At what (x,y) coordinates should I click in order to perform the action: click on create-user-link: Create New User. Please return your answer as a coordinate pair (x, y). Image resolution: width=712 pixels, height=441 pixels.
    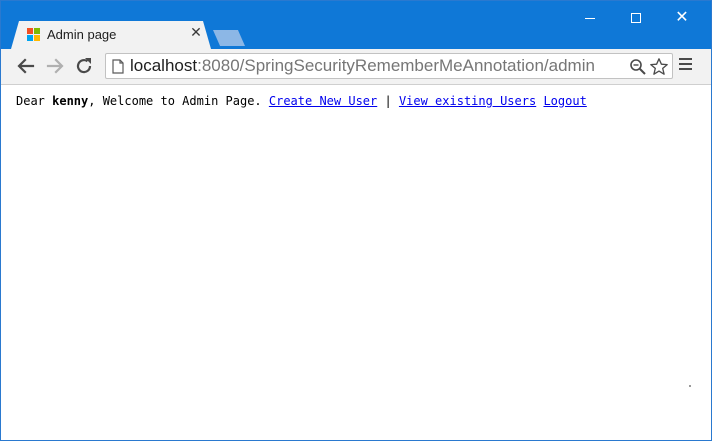
    Looking at the image, I should click on (323, 101).